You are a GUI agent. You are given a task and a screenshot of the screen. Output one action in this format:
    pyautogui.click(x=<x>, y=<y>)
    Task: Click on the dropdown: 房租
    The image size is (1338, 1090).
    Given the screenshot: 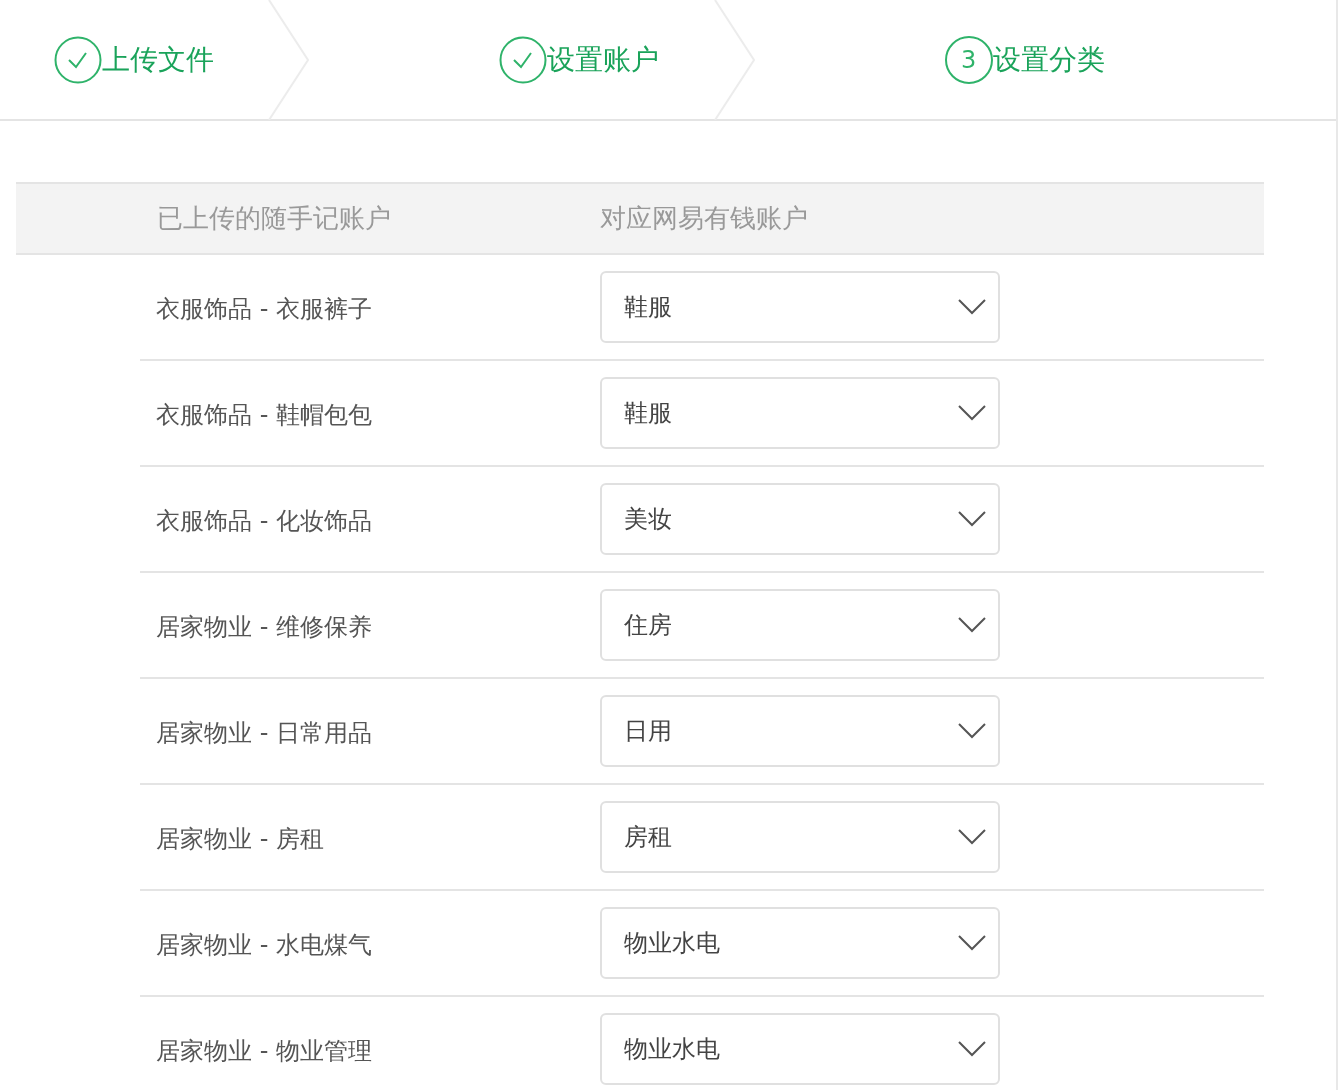 What is the action you would take?
    pyautogui.click(x=800, y=837)
    